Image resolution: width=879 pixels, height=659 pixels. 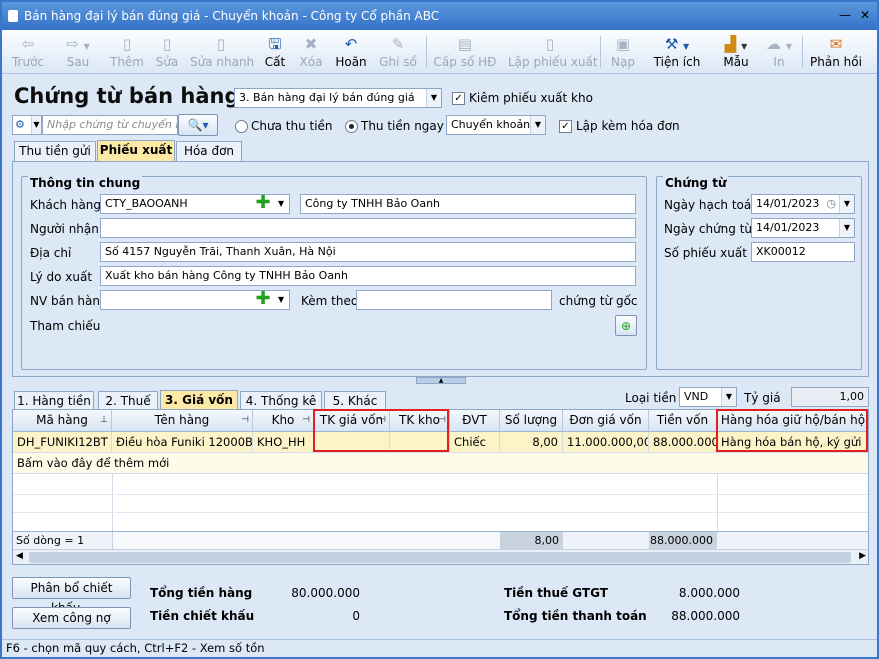 I want to click on add-customer-icon: ✚, so click(x=263, y=203).